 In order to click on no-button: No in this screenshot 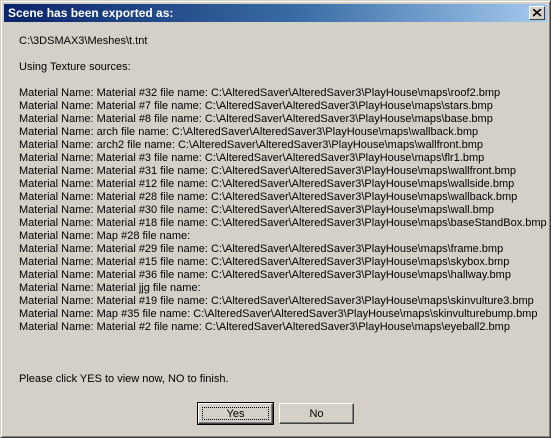, I will do `click(316, 413)`.